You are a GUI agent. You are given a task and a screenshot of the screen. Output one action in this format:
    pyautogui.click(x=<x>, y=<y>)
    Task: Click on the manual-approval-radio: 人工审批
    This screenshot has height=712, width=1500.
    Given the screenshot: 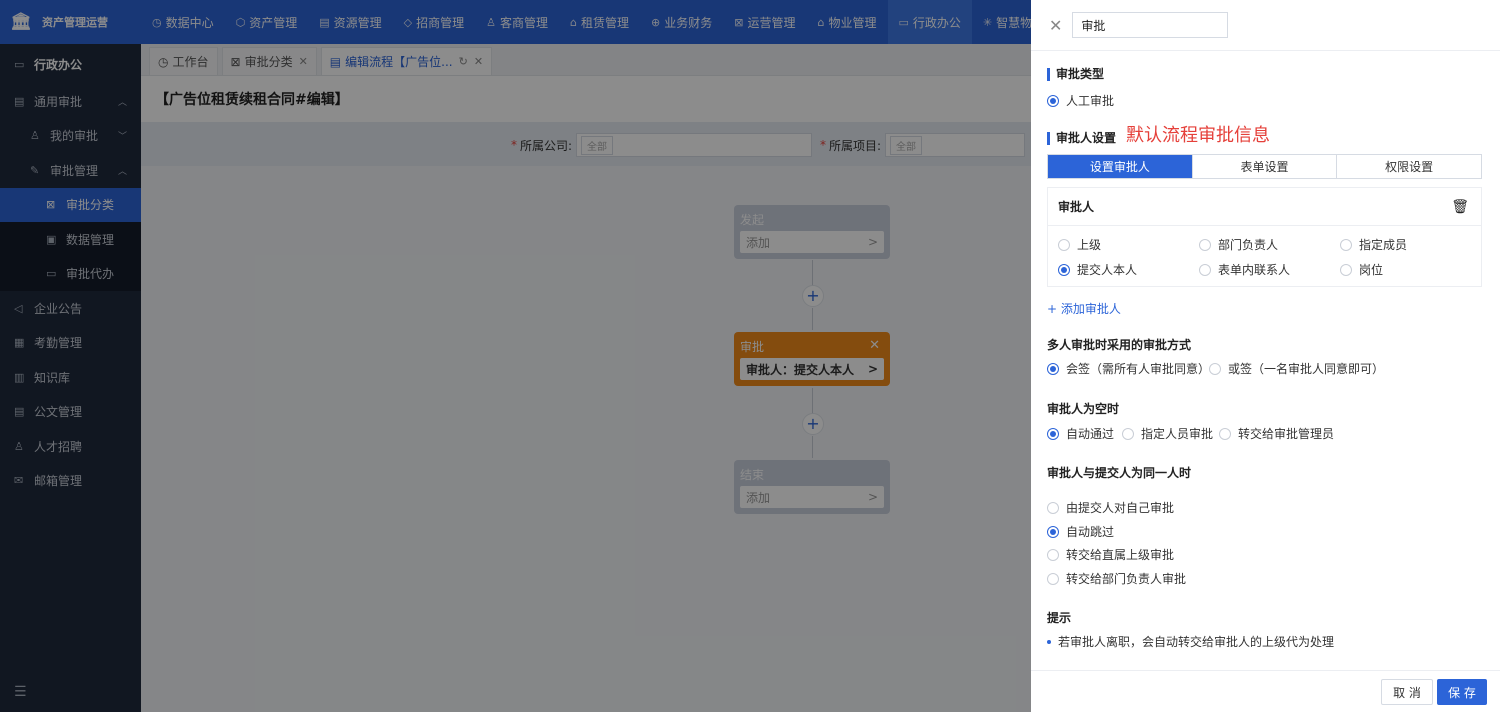 What is the action you would take?
    pyautogui.click(x=1080, y=100)
    